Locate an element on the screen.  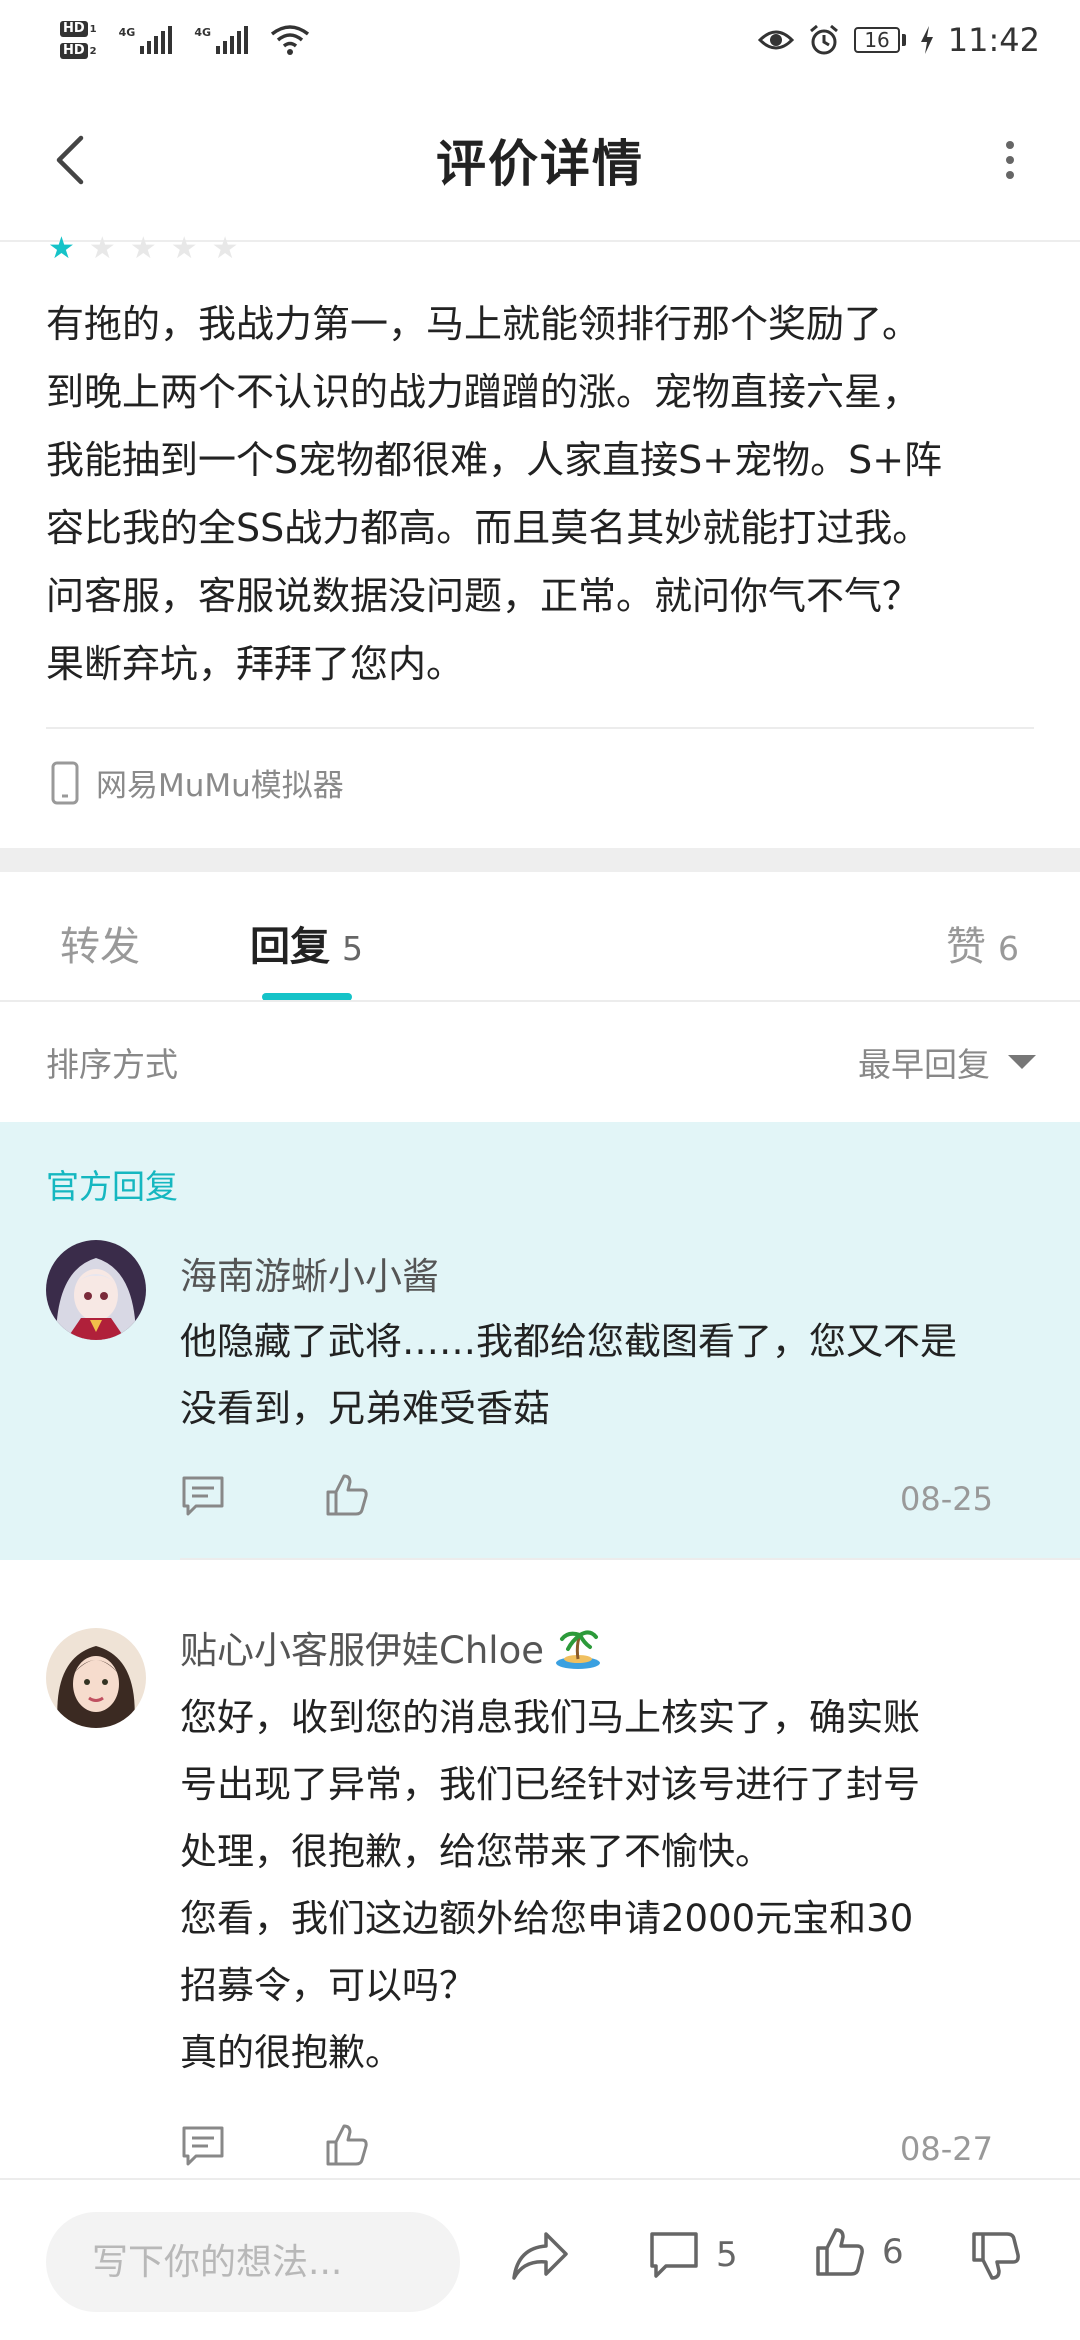
share-button is located at coordinates (540, 2256).